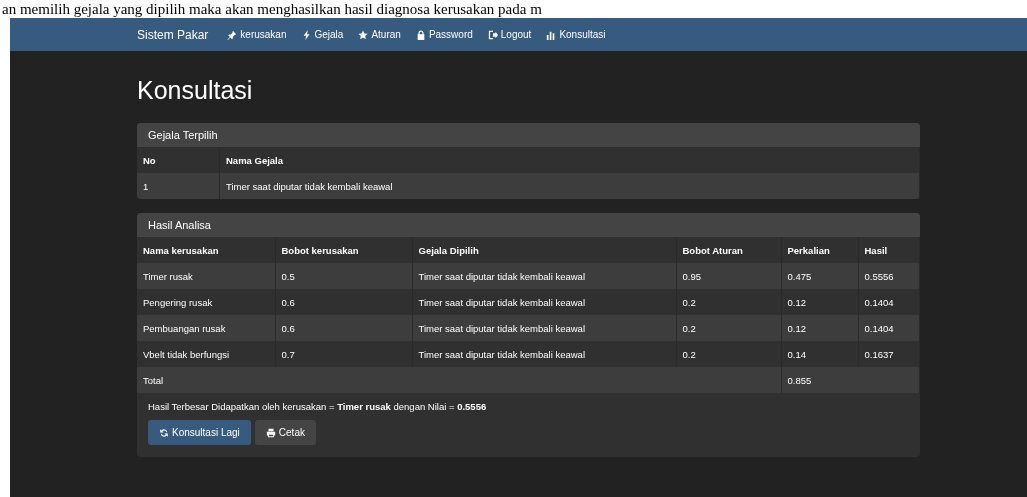 The image size is (1027, 497). What do you see at coordinates (178, 186) in the screenshot?
I see `table-cell: 1` at bounding box center [178, 186].